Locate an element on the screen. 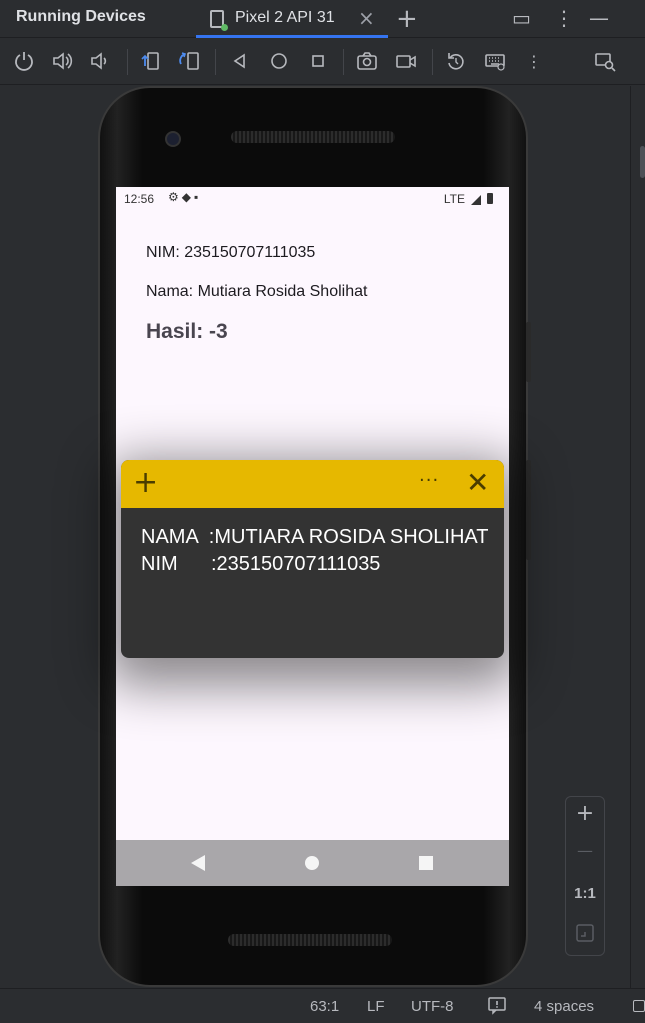  more-options-icon: ⋮ is located at coordinates (564, 18).